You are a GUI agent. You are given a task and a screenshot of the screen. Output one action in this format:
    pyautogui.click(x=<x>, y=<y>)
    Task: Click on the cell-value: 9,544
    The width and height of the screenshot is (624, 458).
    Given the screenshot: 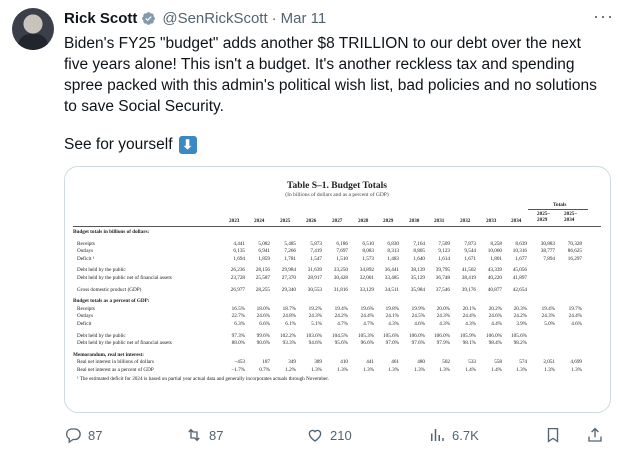 What is the action you would take?
    pyautogui.click(x=470, y=251)
    